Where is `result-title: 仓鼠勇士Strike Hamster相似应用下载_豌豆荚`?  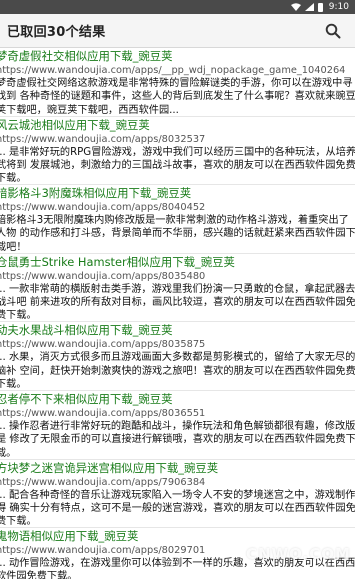 result-title: 仓鼠勇士Strike Hamster相似应用下载_豌豆荚 is located at coordinates (177, 262).